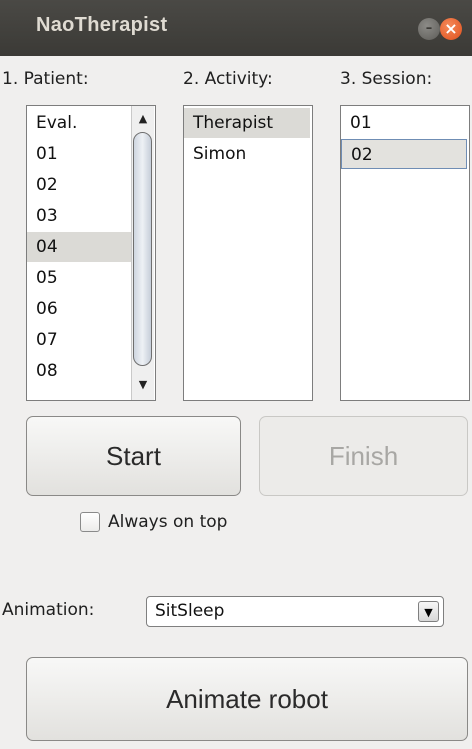 The height and width of the screenshot is (749, 472). I want to click on patient-list: Eval. 01 02 03 04 05 06 07 08 ▲ ▼, so click(91, 253).